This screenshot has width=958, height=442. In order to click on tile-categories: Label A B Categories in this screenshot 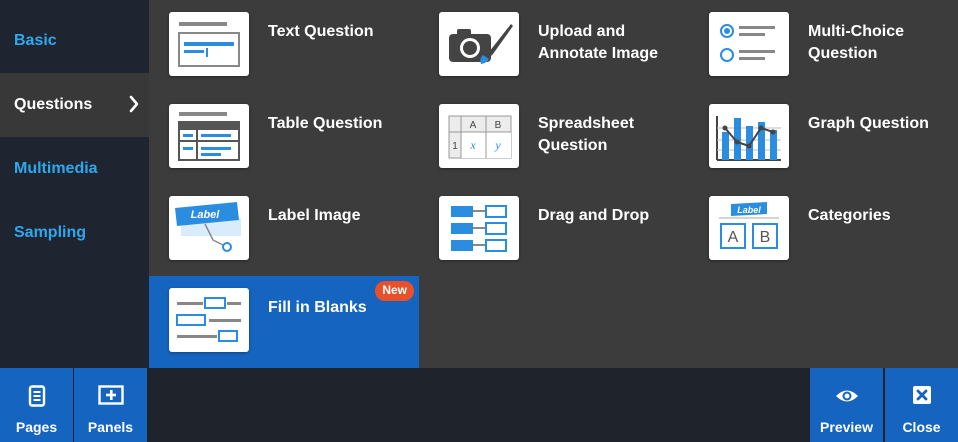, I will do `click(823, 230)`.